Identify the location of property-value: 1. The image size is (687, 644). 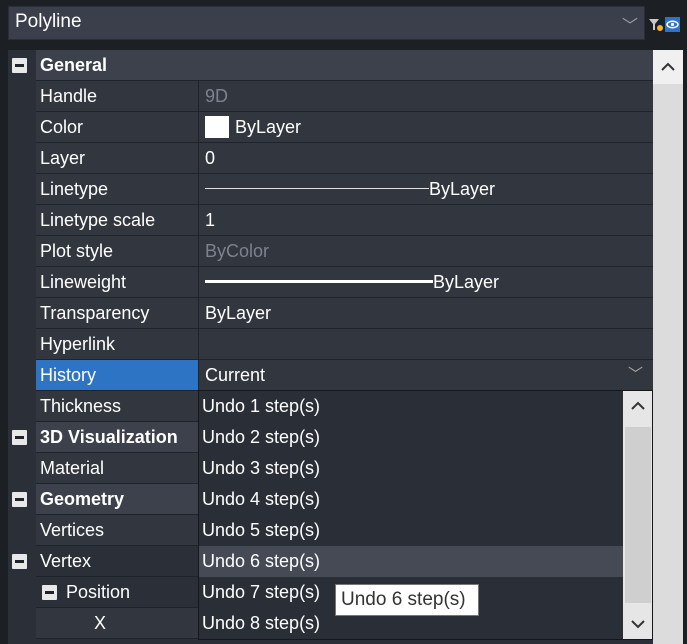
(425, 220).